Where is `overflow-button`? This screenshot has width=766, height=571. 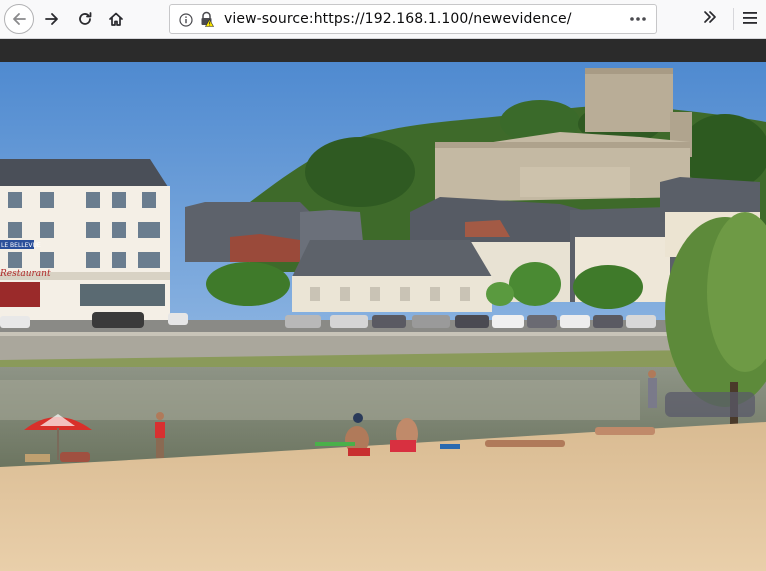
overflow-button is located at coordinates (710, 19).